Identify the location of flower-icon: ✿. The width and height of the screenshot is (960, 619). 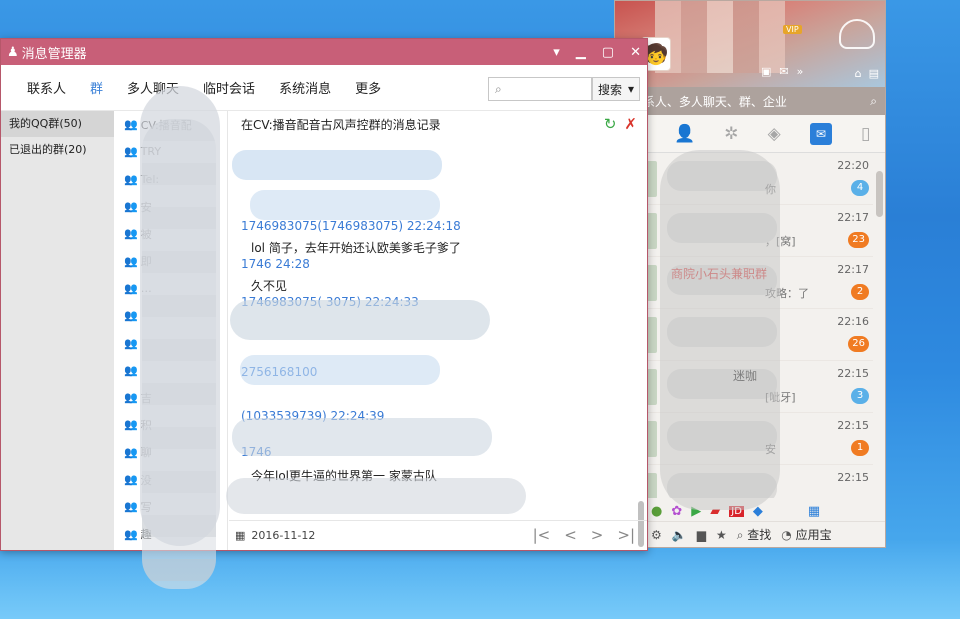
(676, 511).